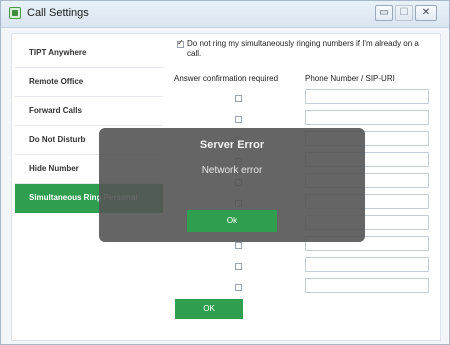 The width and height of the screenshot is (450, 345). Describe the element at coordinates (232, 145) in the screenshot. I see `error-dialog-title: Server Error` at that location.